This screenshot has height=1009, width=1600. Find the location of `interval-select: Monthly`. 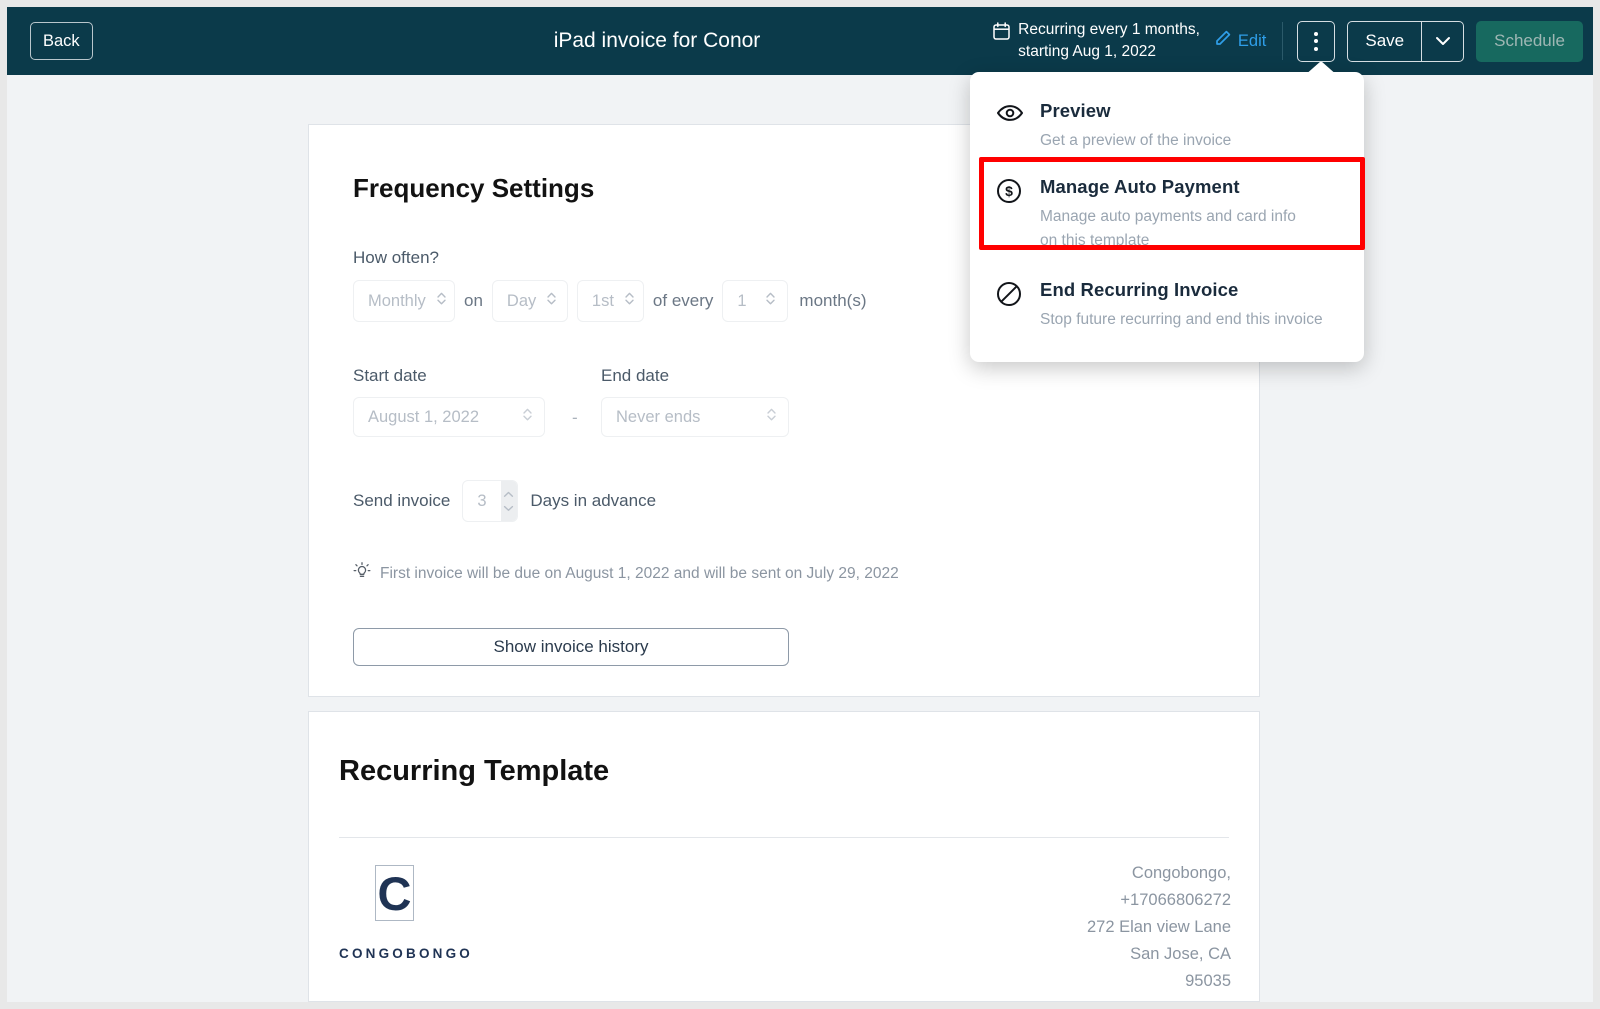

interval-select: Monthly is located at coordinates (404, 301).